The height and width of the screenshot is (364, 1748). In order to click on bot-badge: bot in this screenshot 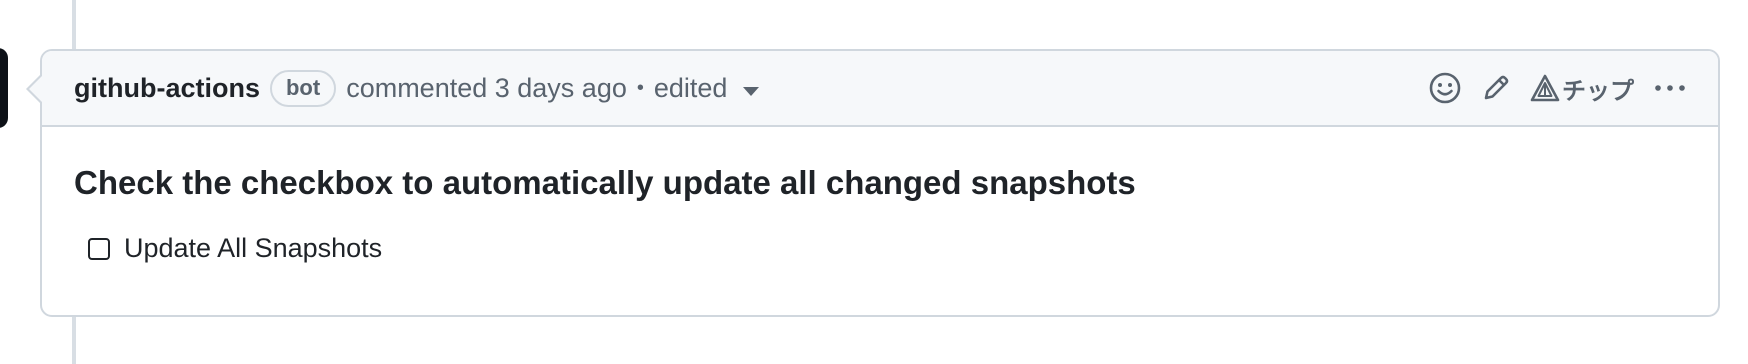, I will do `click(303, 88)`.